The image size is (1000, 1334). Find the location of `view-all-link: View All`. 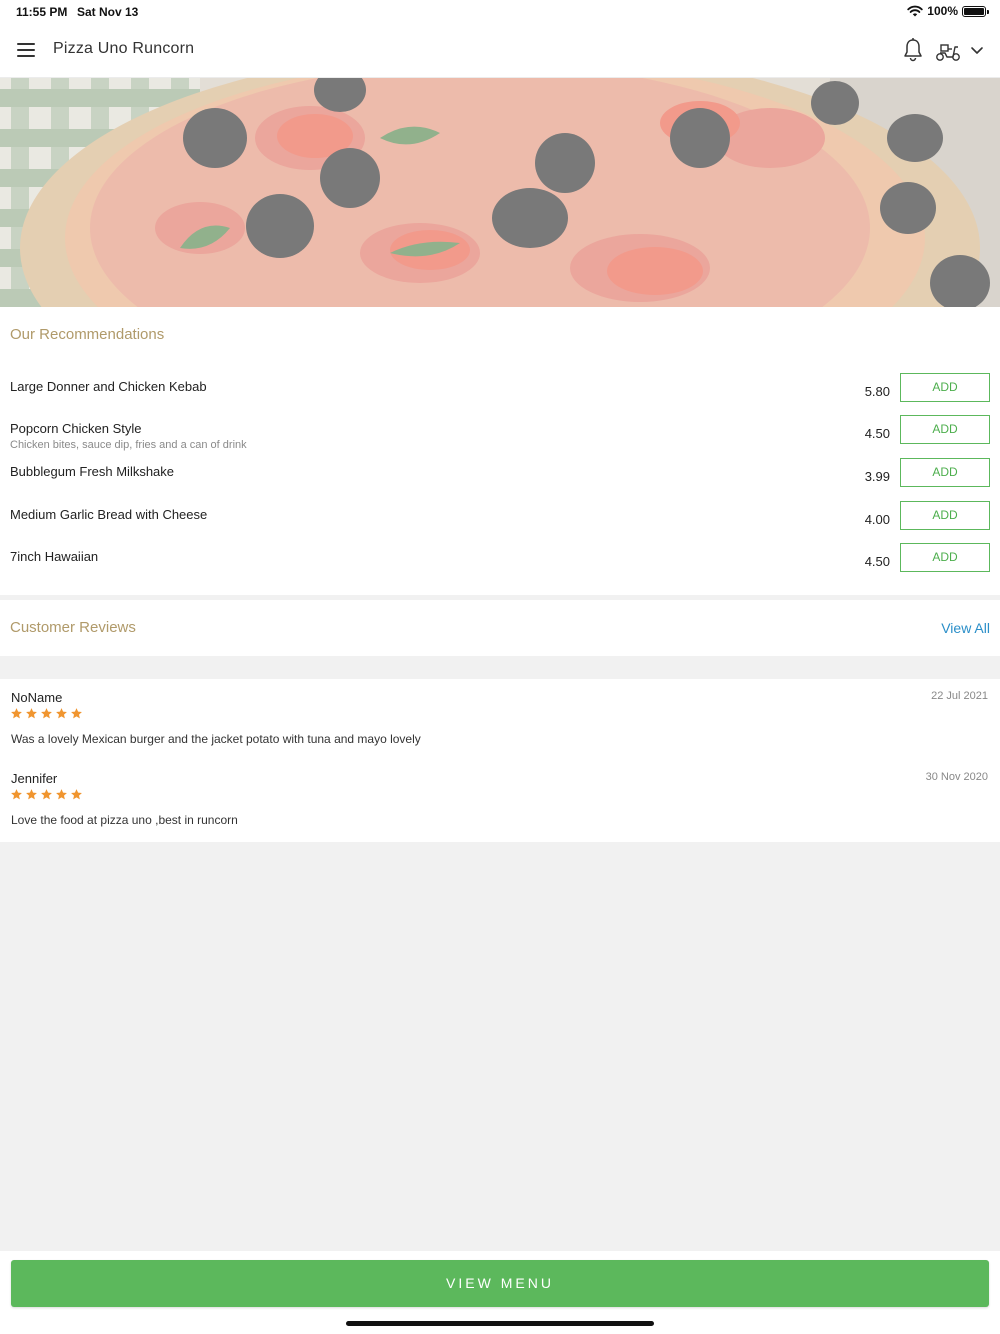

view-all-link: View All is located at coordinates (965, 628).